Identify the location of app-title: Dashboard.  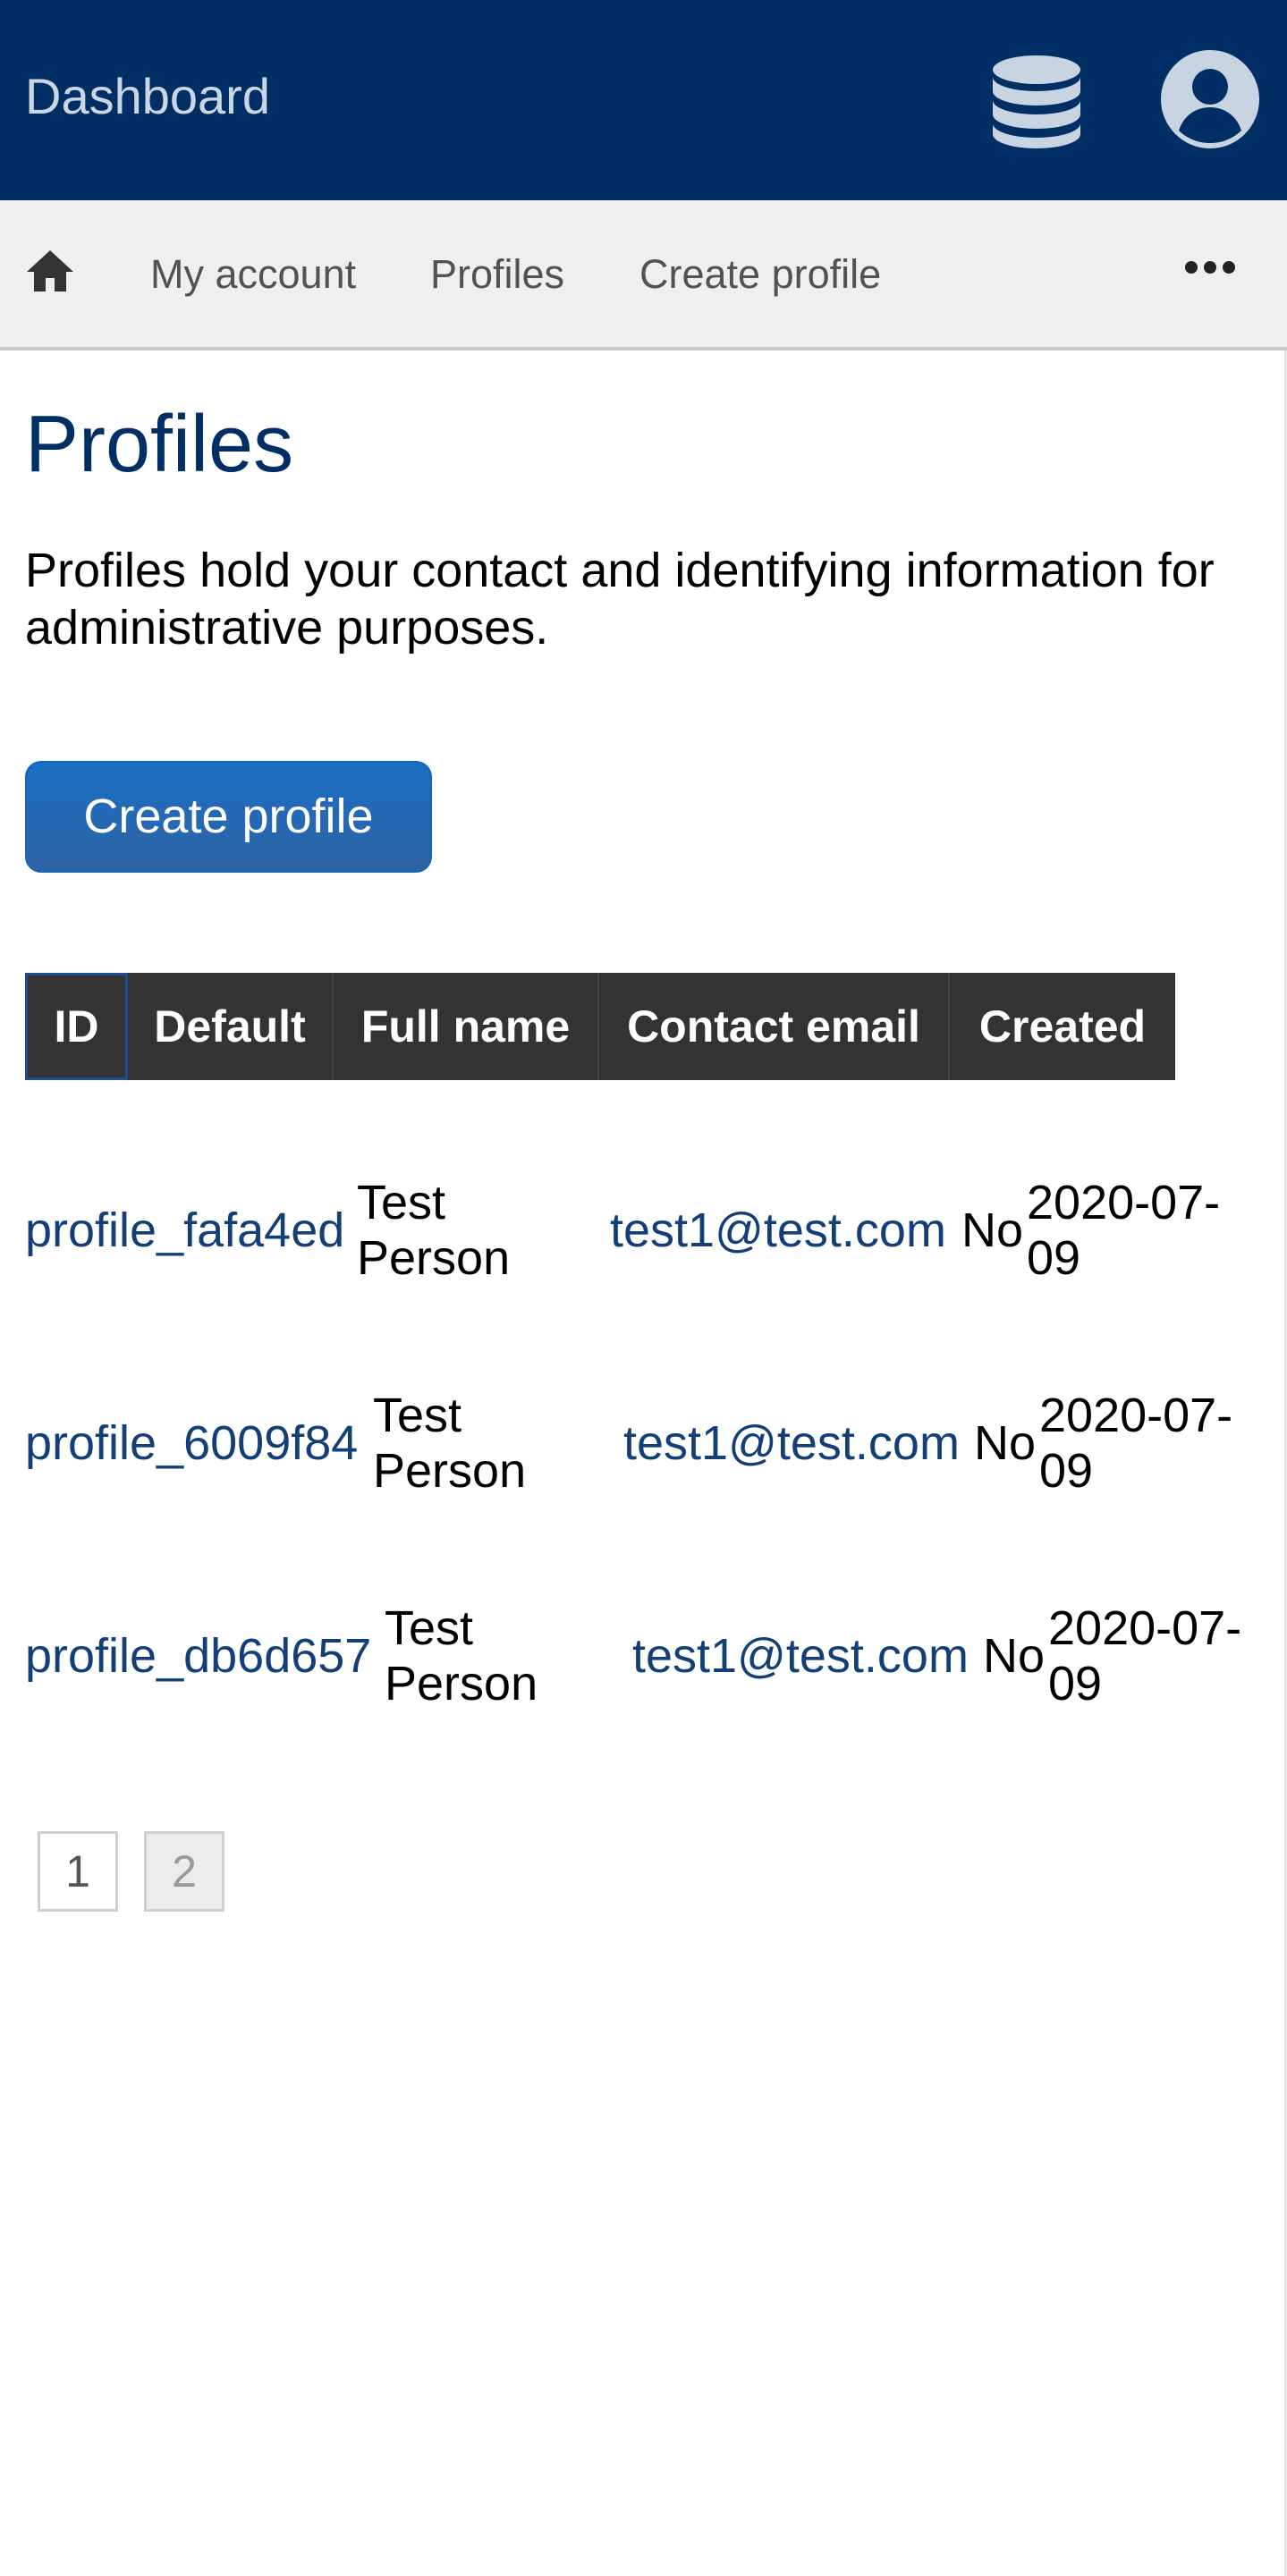
(147, 96).